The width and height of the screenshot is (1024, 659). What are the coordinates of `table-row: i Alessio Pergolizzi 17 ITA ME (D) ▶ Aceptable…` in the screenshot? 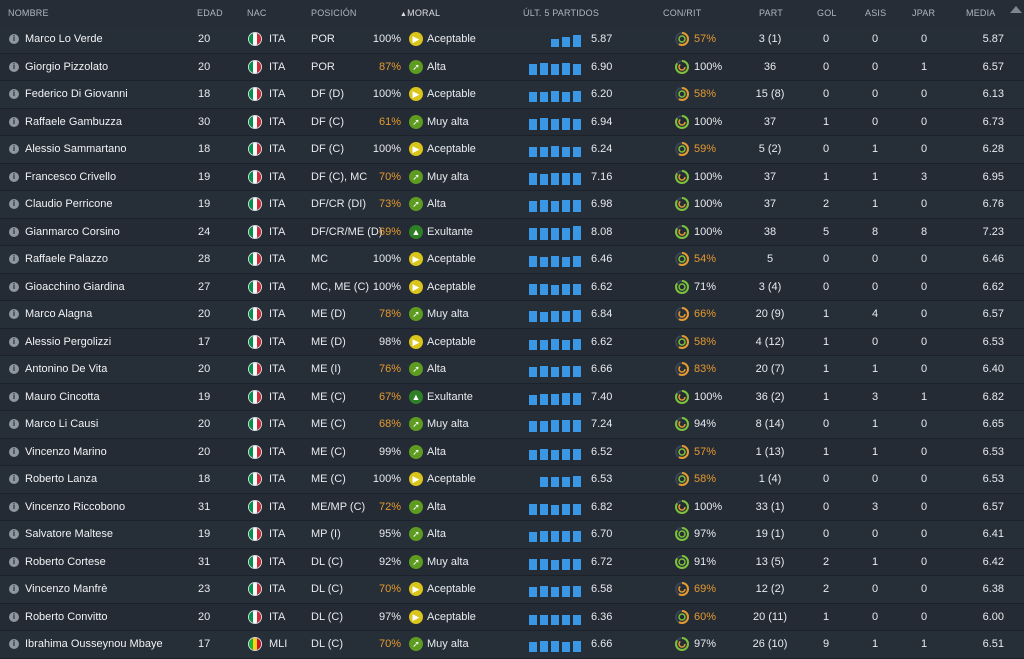 It's located at (512, 342).